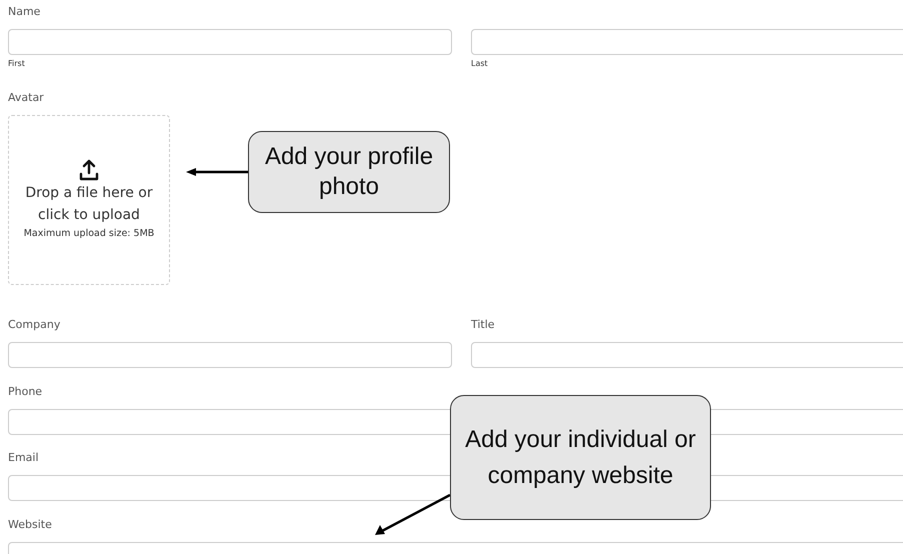 The height and width of the screenshot is (554, 903). What do you see at coordinates (483, 325) in the screenshot?
I see `field-label: Title` at bounding box center [483, 325].